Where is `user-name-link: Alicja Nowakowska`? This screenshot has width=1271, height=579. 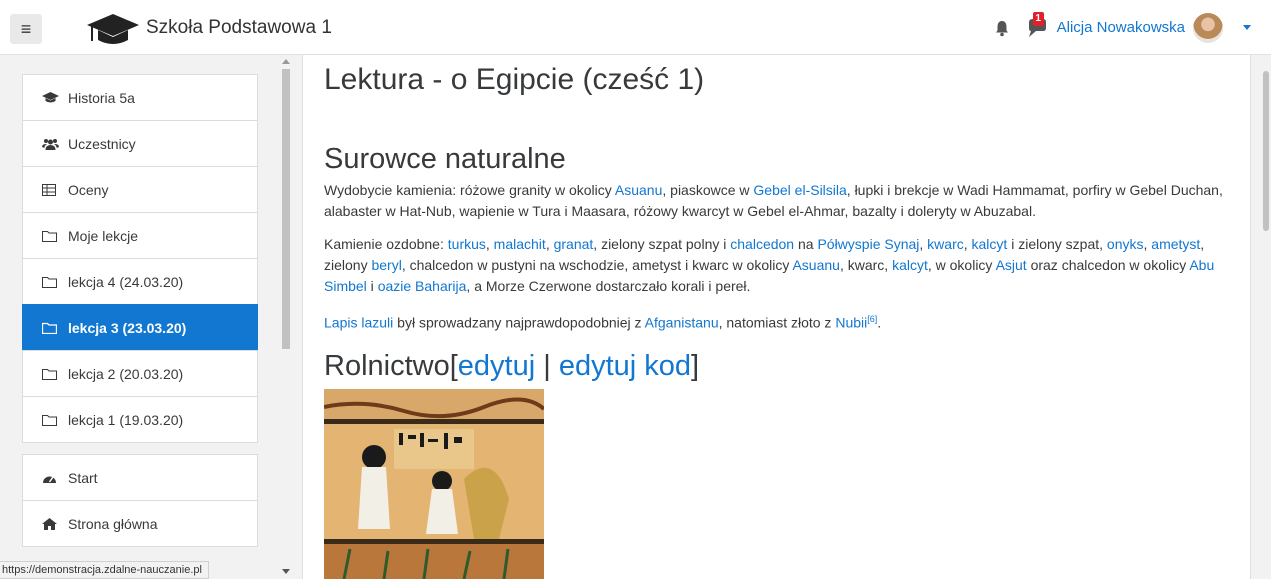 user-name-link: Alicja Nowakowska is located at coordinates (1121, 27).